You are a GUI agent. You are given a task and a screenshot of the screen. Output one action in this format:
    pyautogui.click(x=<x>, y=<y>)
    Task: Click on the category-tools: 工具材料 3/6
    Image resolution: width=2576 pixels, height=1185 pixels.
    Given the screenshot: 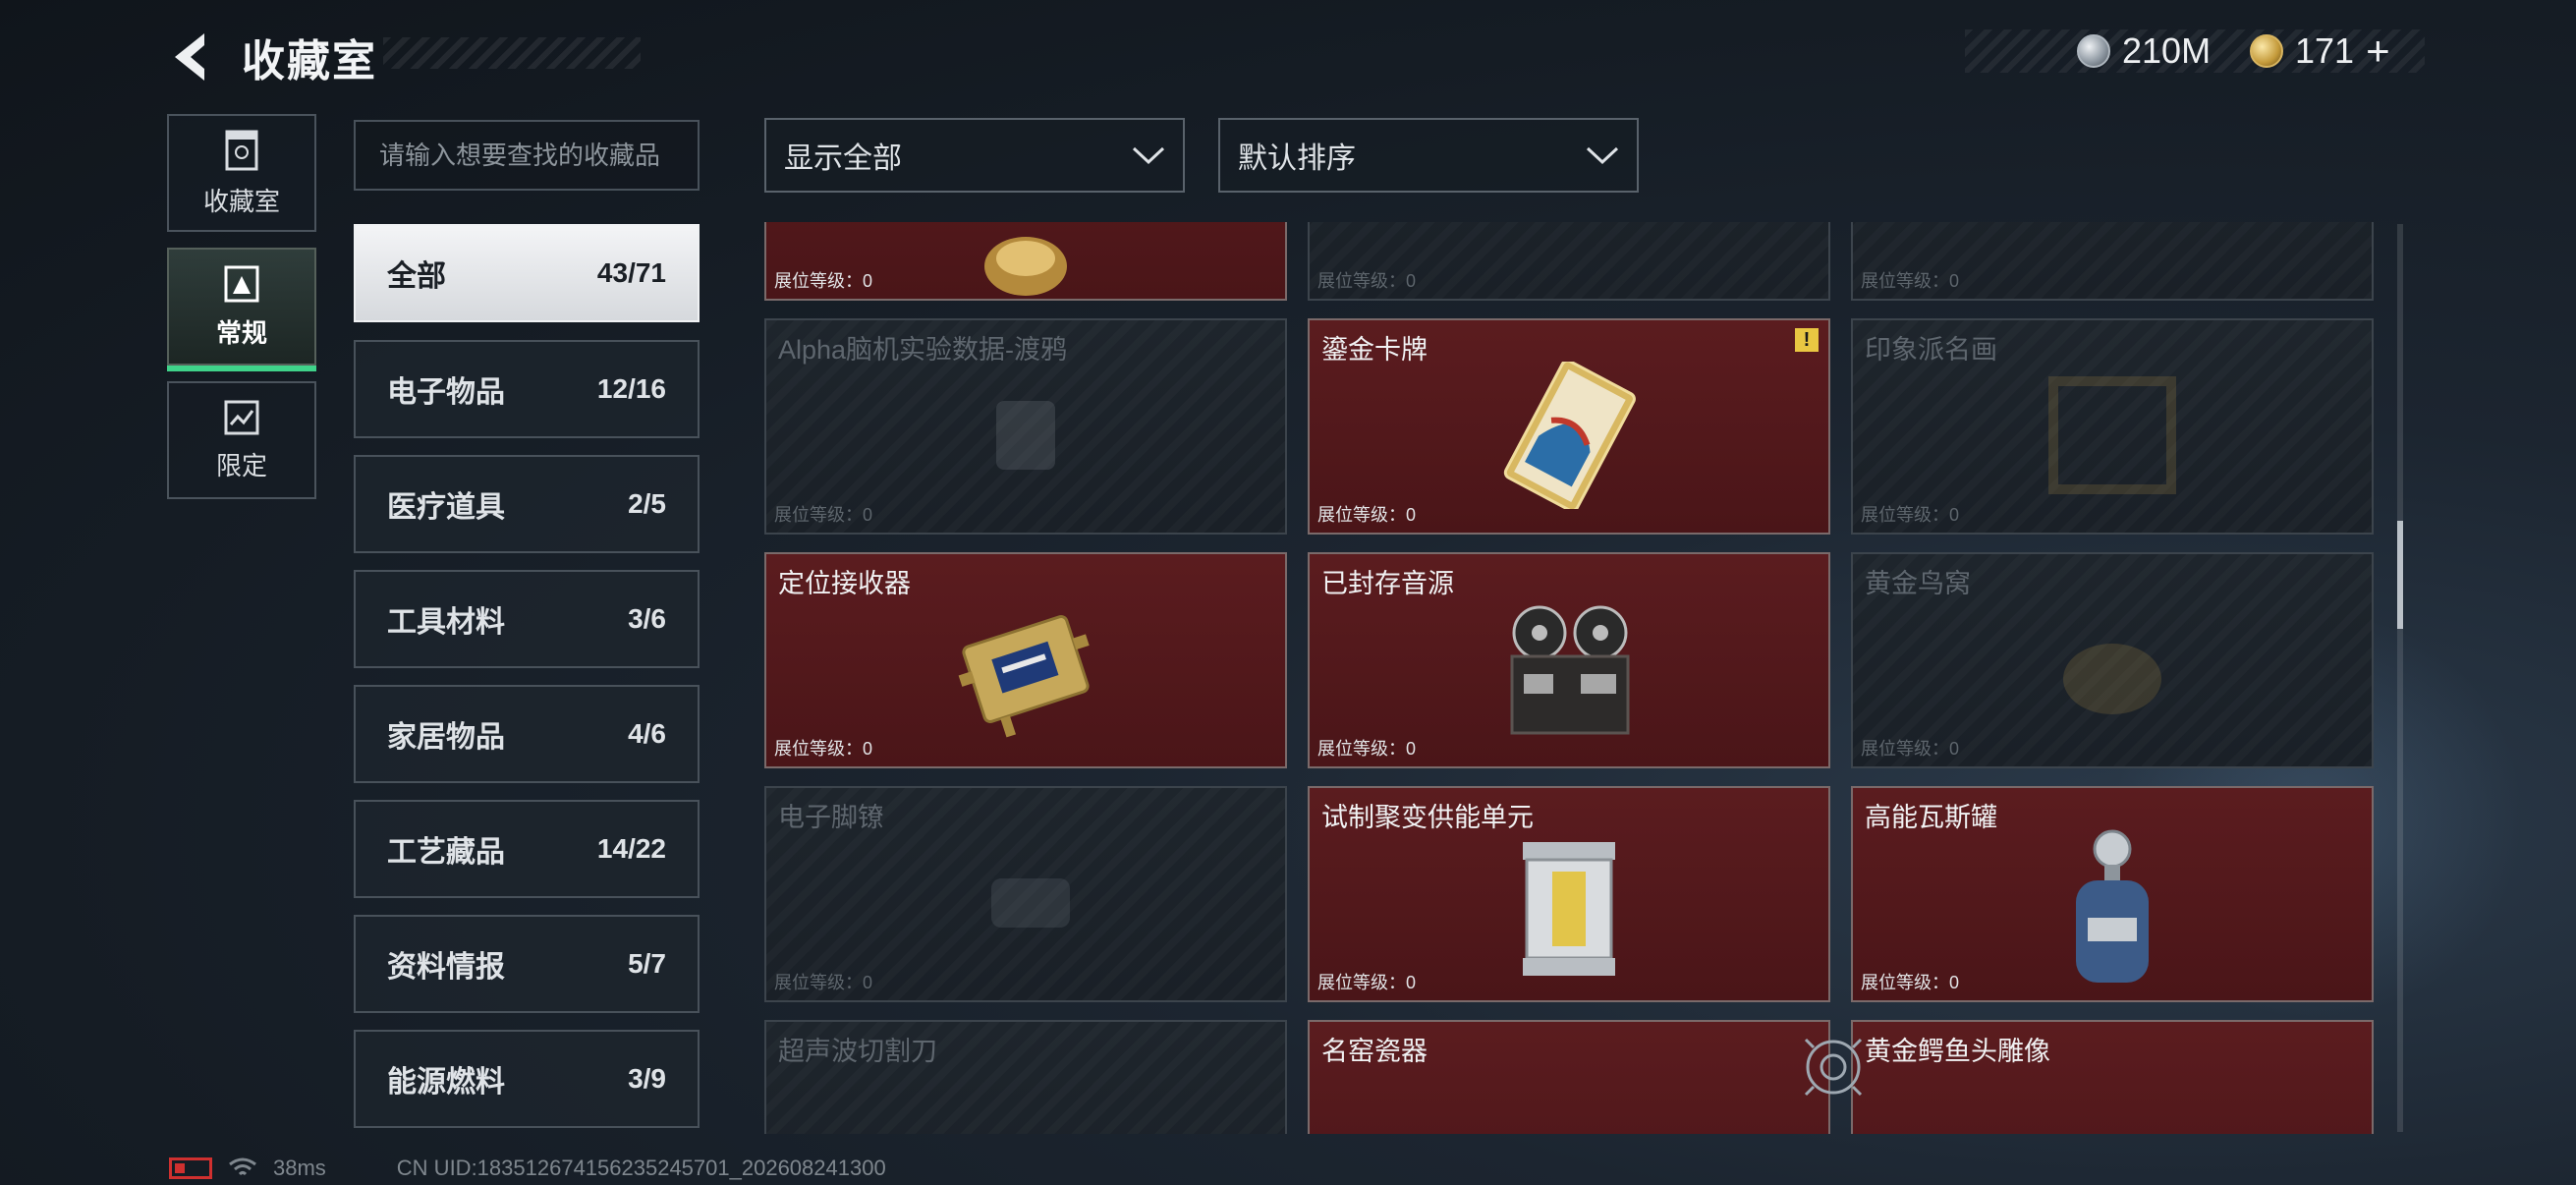 What is the action you would take?
    pyautogui.click(x=527, y=619)
    